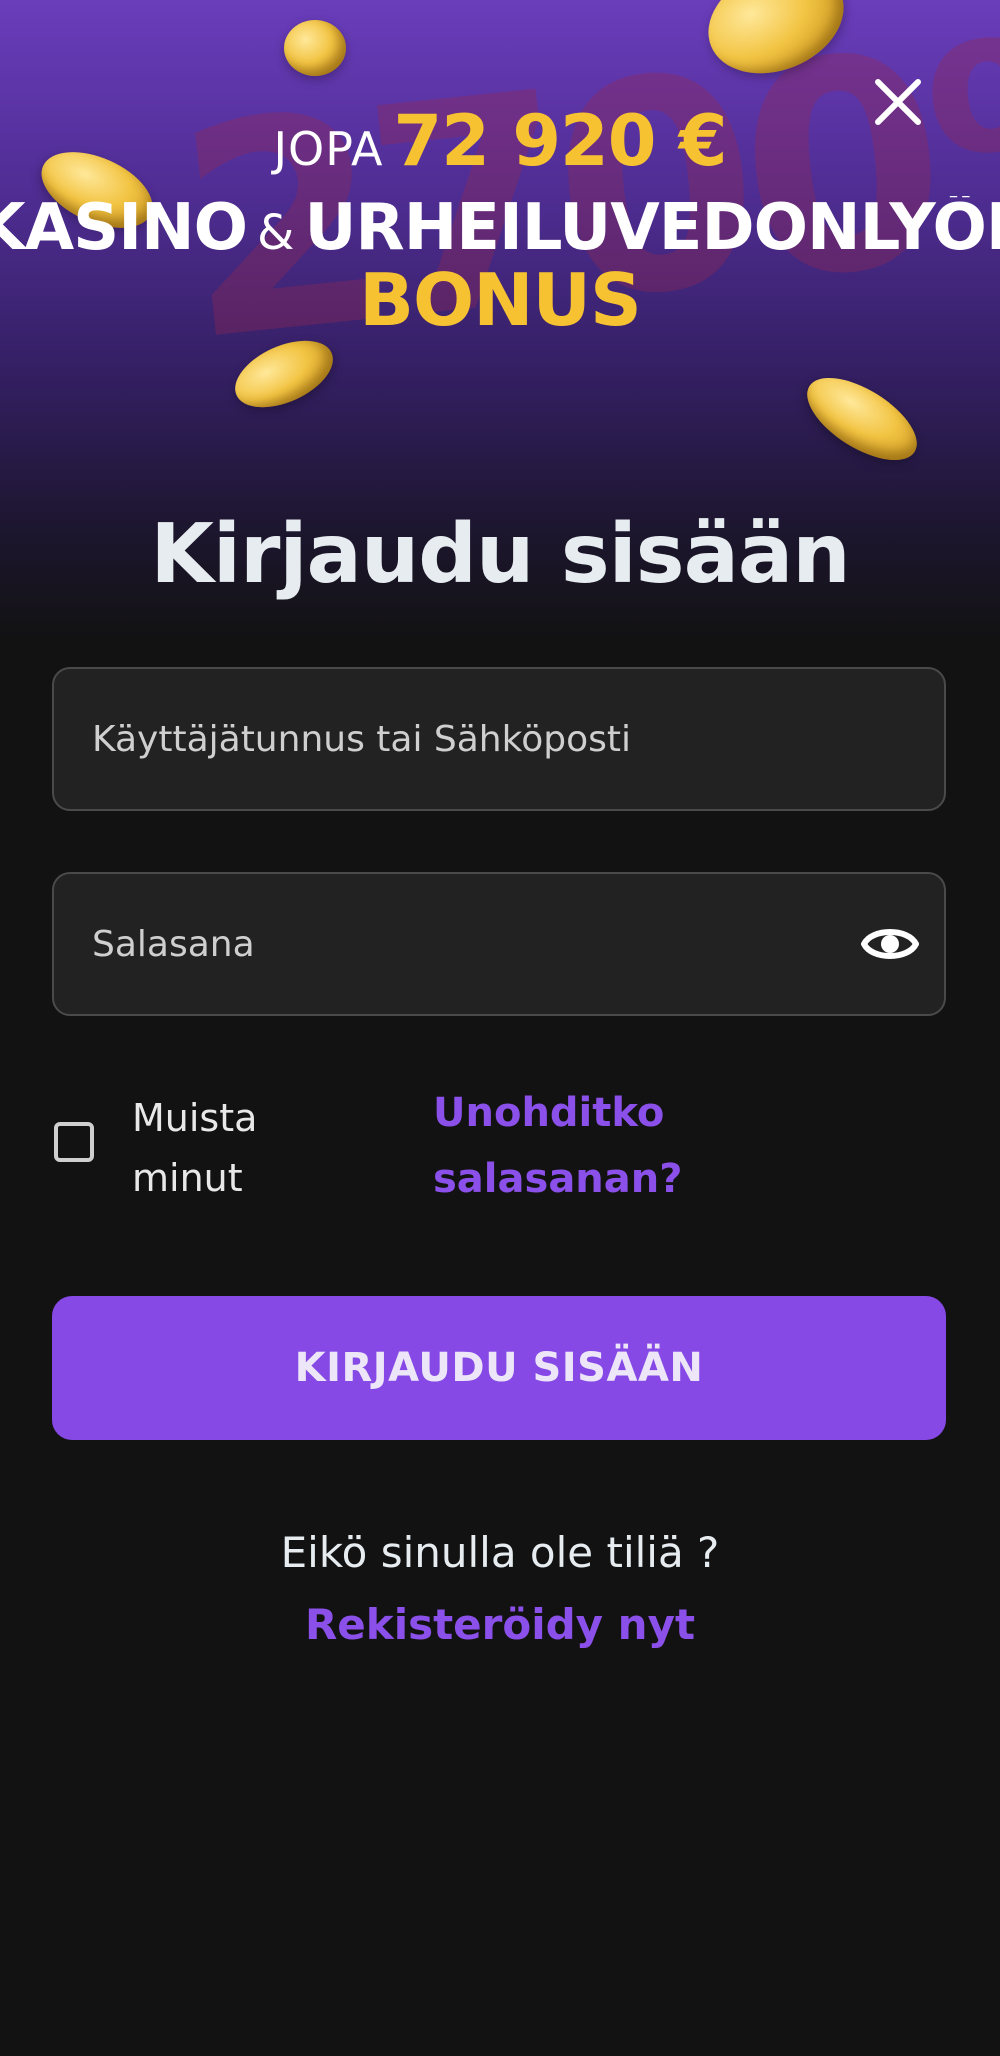 The height and width of the screenshot is (2056, 1000). I want to click on close-icon, so click(898, 102).